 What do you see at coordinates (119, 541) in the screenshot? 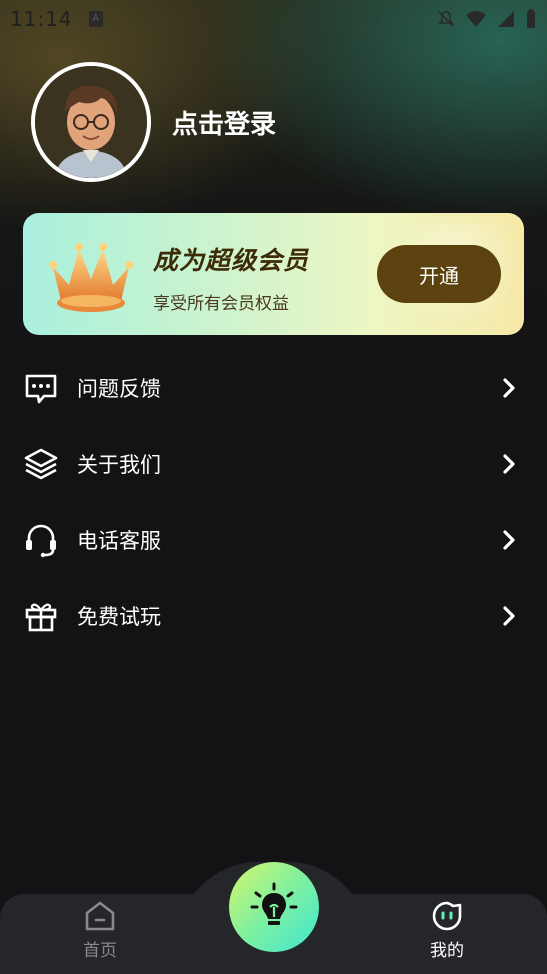
I see `menu-item-label: 电话客服` at bounding box center [119, 541].